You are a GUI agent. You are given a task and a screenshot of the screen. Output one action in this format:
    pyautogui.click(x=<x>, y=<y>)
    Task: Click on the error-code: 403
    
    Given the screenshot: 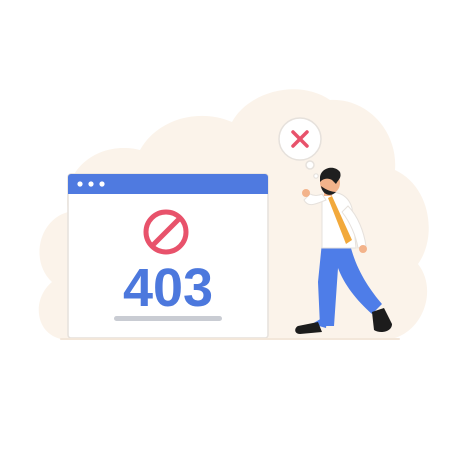 What is the action you would take?
    pyautogui.click(x=168, y=288)
    